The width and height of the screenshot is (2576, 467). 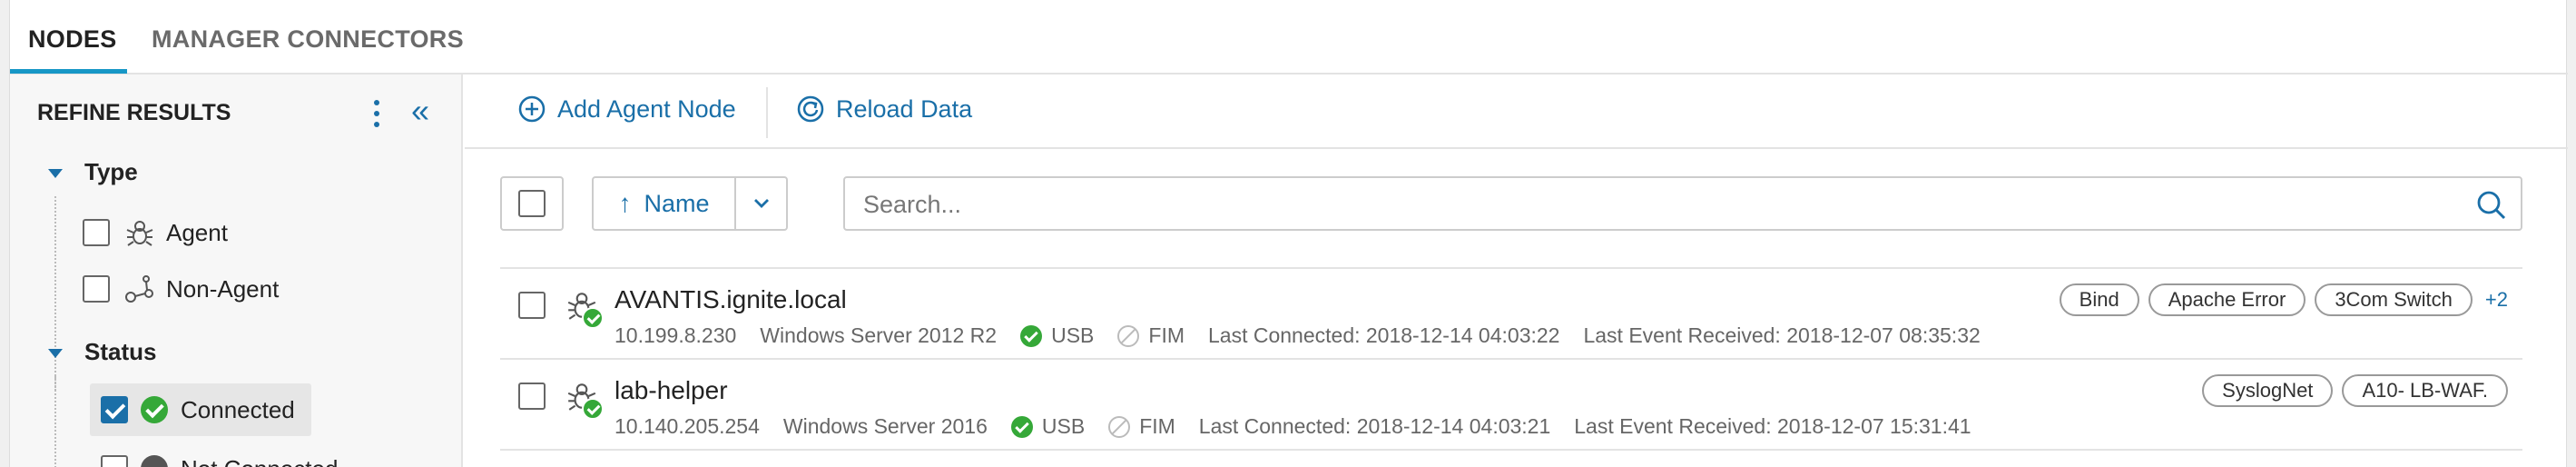 I want to click on node-name: AVANTIS.ignite.local, so click(x=731, y=299).